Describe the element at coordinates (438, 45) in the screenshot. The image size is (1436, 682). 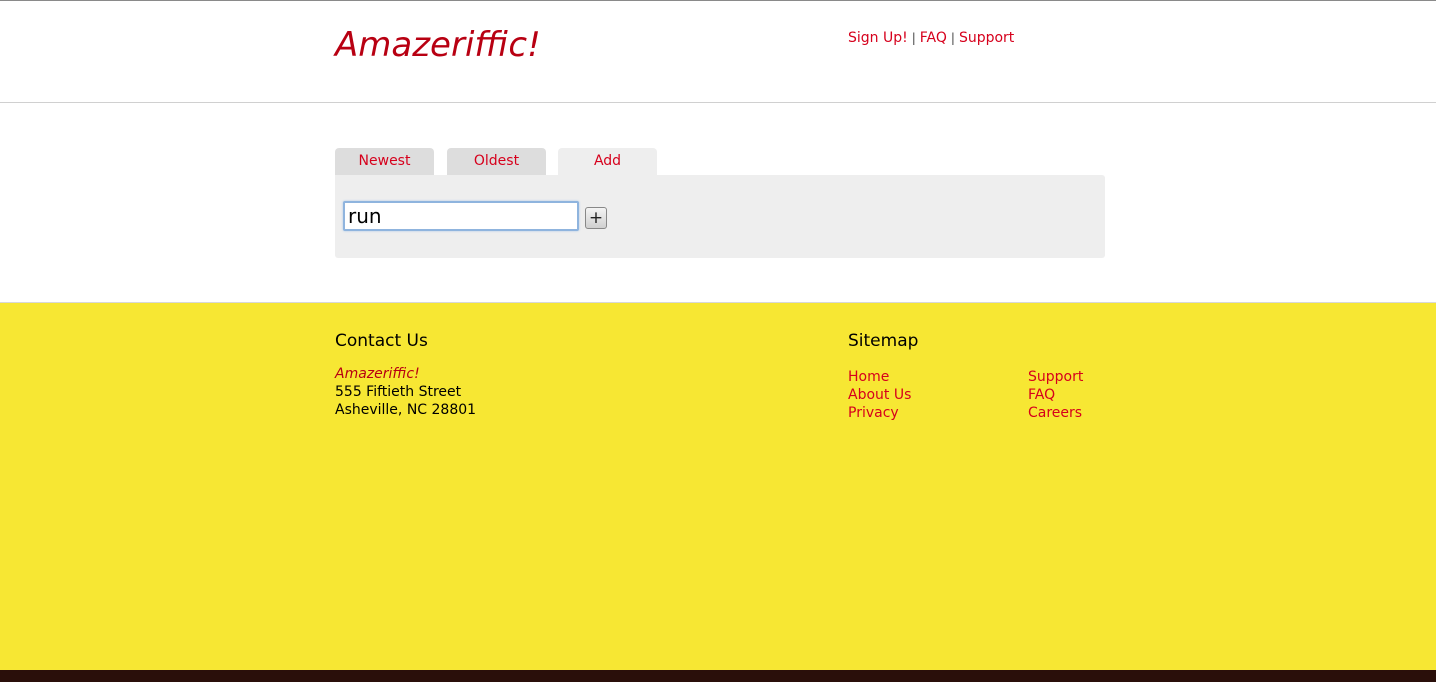
I see `site-logo: Amazeriffic!` at that location.